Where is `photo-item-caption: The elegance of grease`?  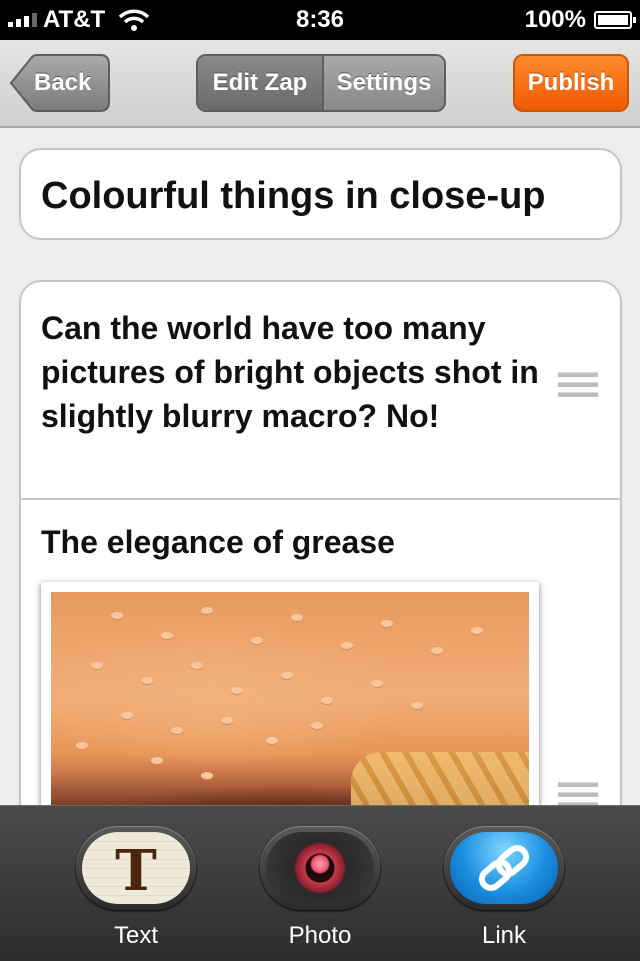 photo-item-caption: The elegance of grease is located at coordinates (218, 542).